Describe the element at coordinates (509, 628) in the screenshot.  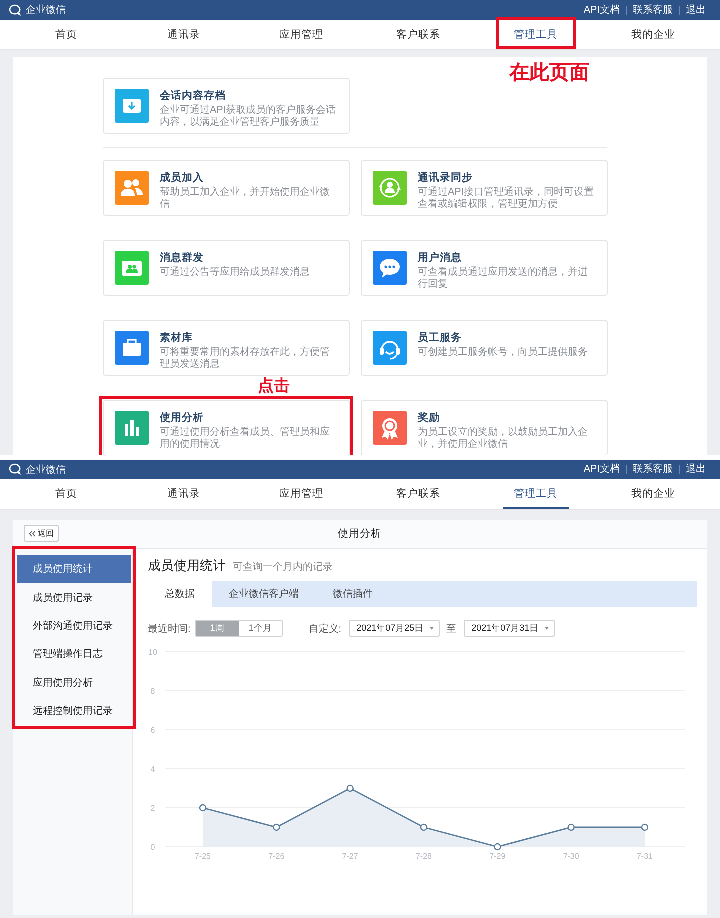
I see `date-dropdown: 2021年07月31日` at that location.